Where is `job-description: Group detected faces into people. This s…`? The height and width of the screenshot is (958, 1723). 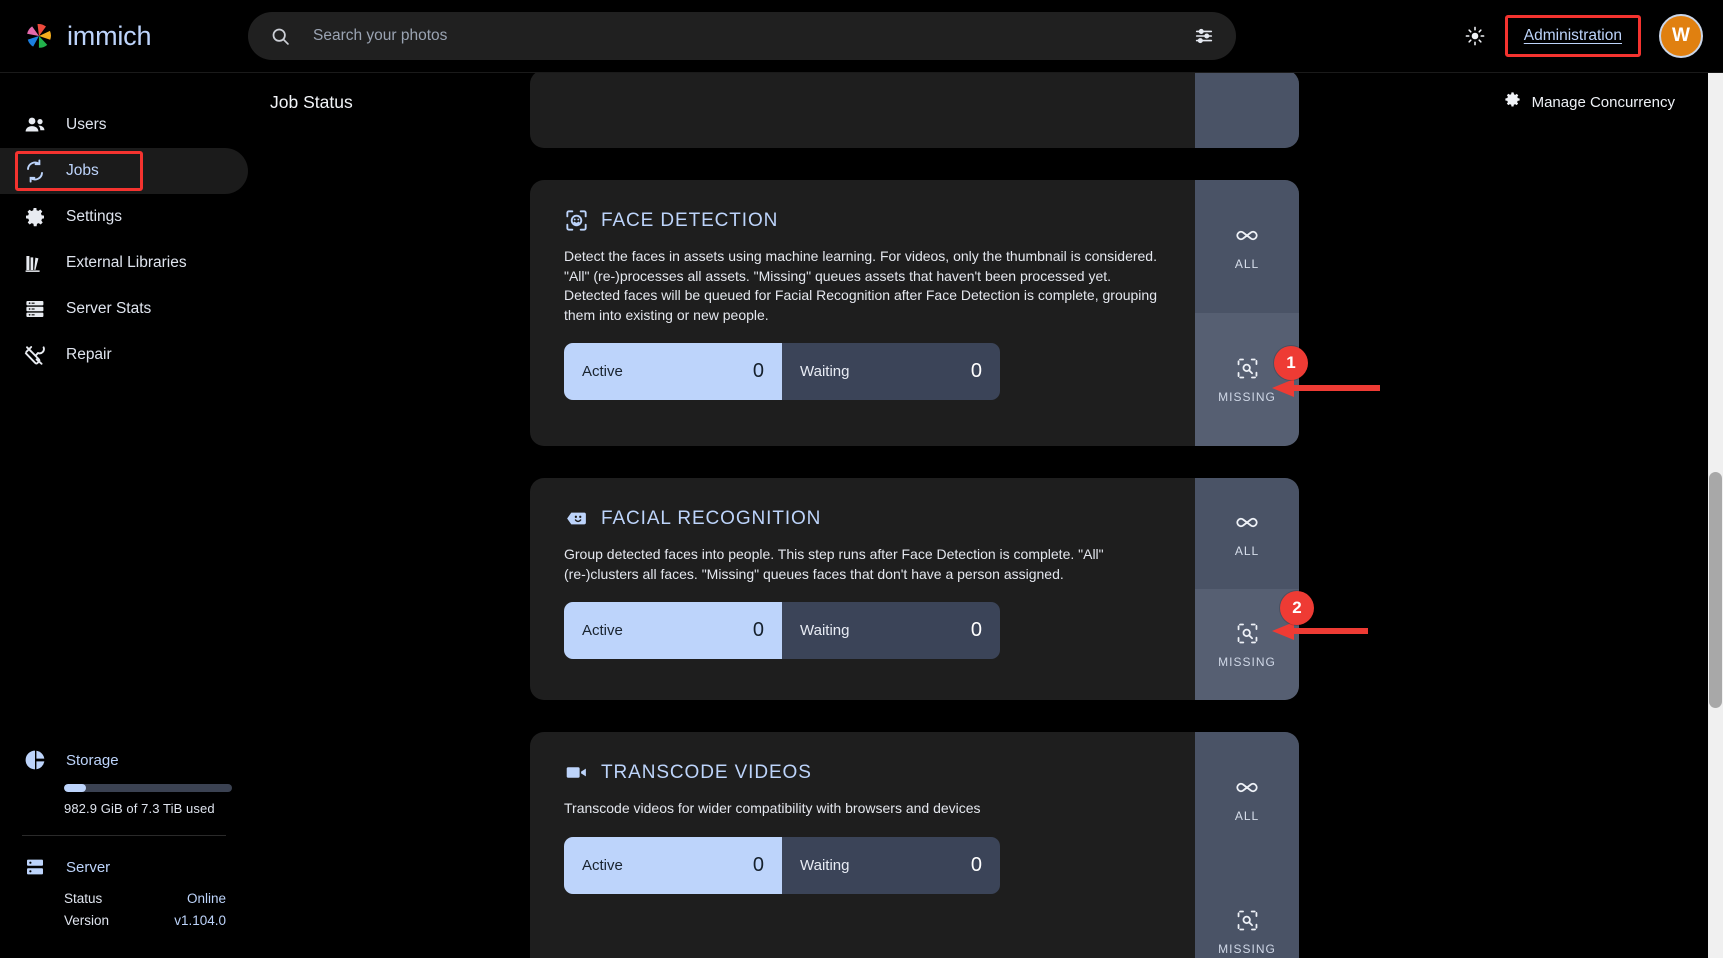
job-description: Group detected faces into people. This s… is located at coordinates (834, 564).